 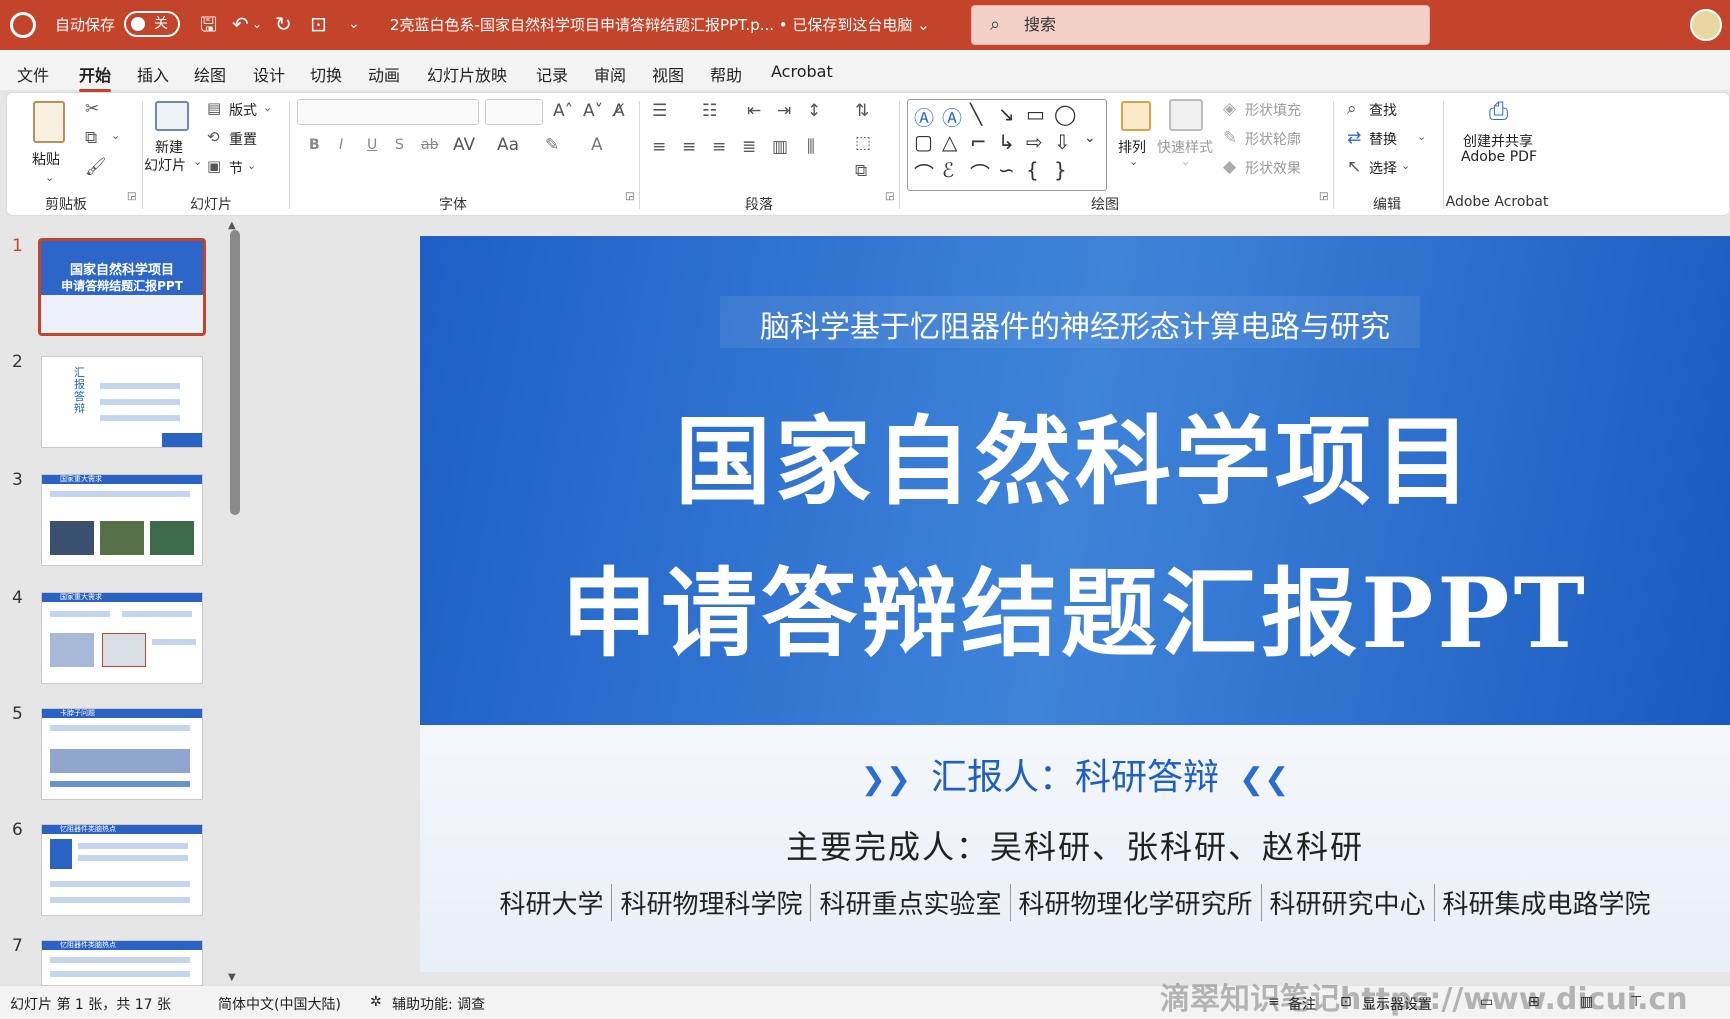 I want to click on align-center-icon: ≡, so click(x=689, y=147).